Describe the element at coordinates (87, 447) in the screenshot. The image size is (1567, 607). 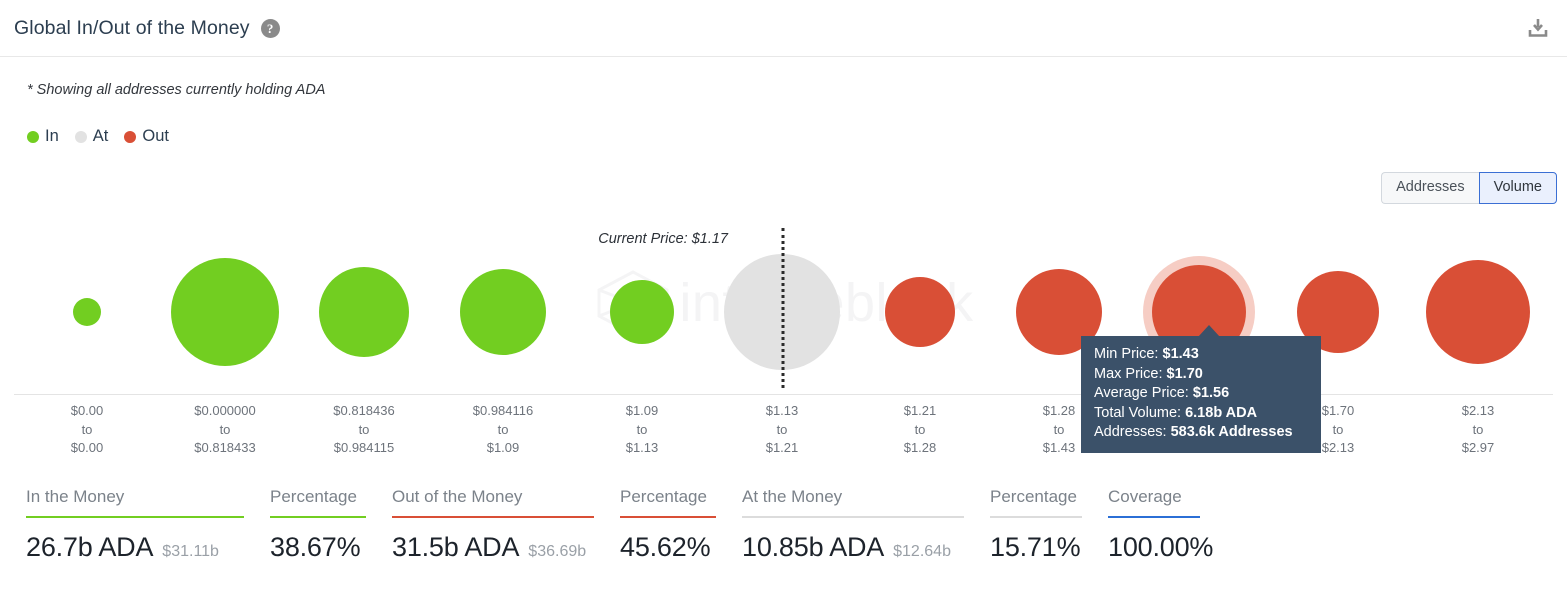
I see `tick-range-to: $0.00` at that location.